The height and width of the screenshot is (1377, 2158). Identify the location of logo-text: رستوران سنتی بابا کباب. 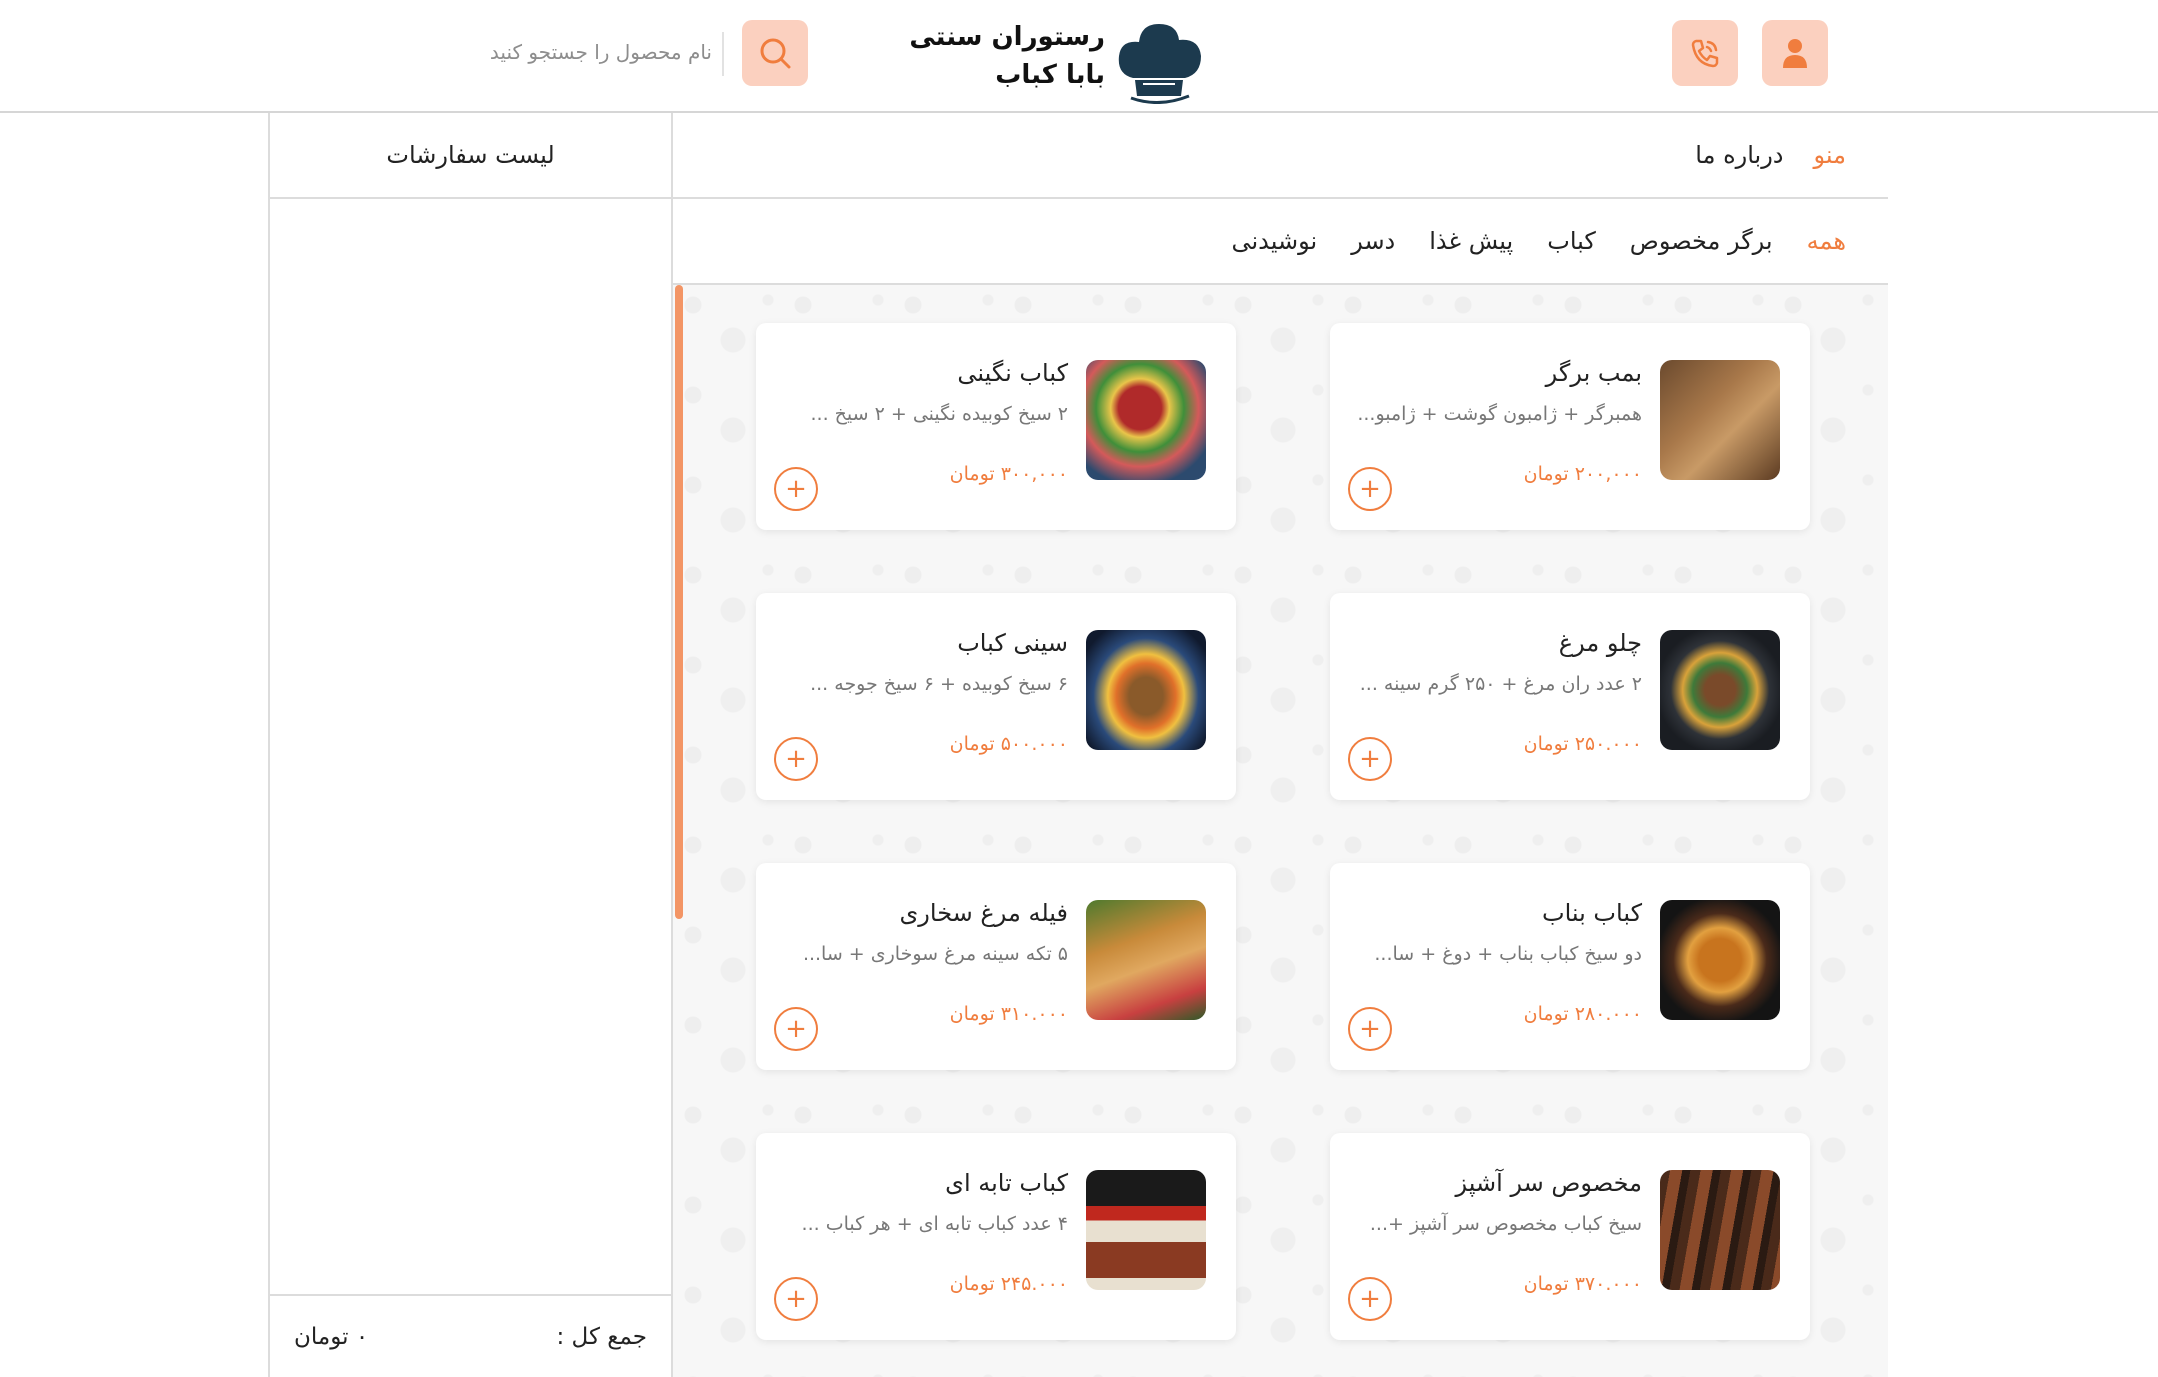
(1007, 56).